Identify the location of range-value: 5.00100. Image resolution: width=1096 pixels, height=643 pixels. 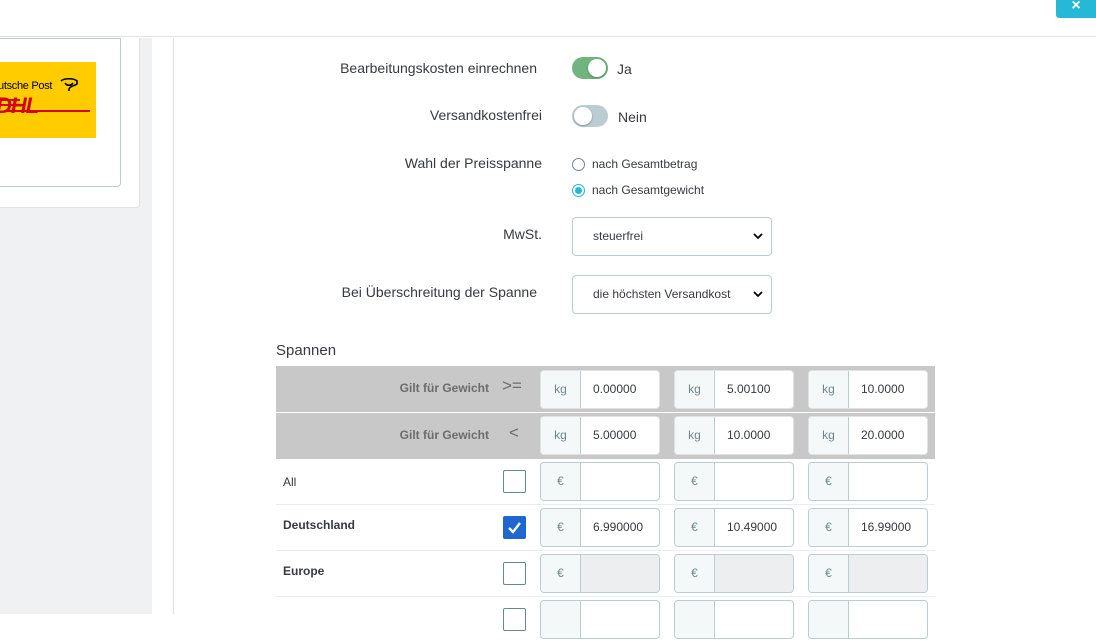
(749, 389).